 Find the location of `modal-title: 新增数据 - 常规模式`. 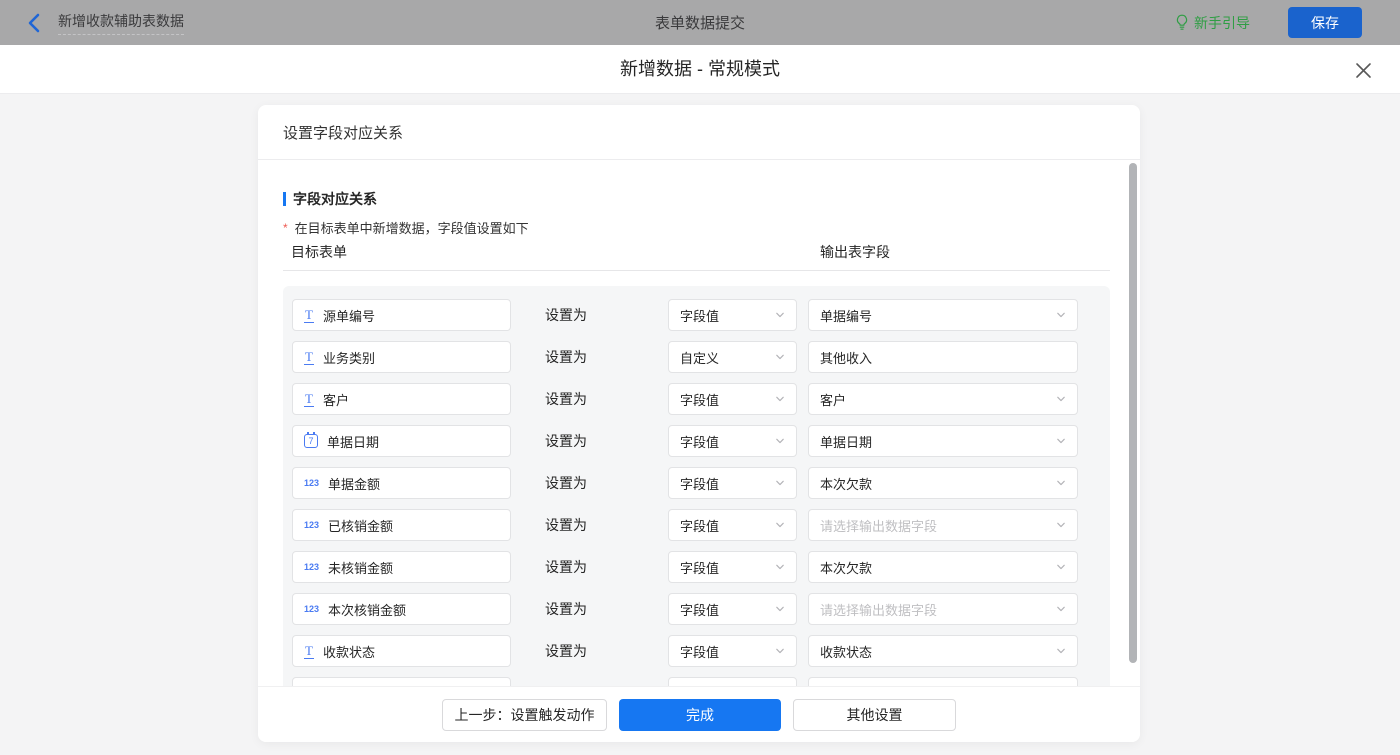

modal-title: 新增数据 - 常规模式 is located at coordinates (700, 69).